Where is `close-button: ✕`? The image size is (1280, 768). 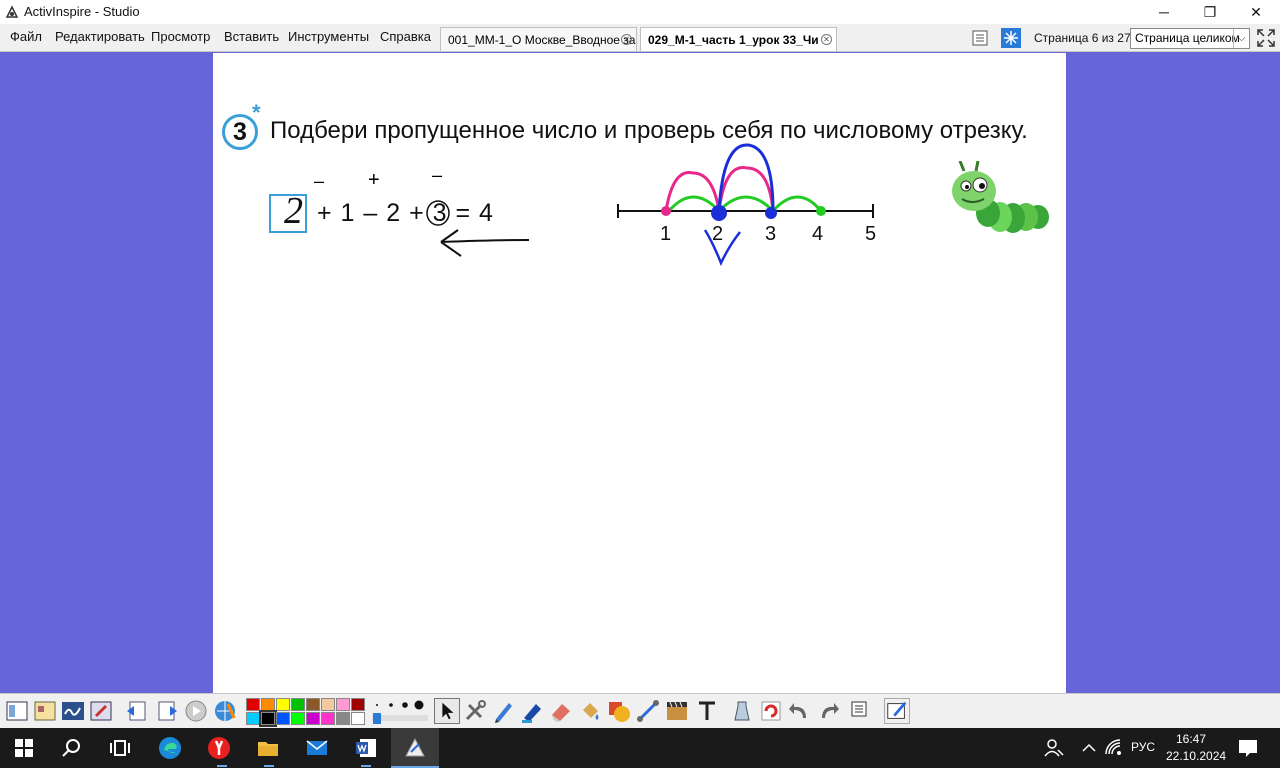
close-button: ✕ is located at coordinates (1256, 12).